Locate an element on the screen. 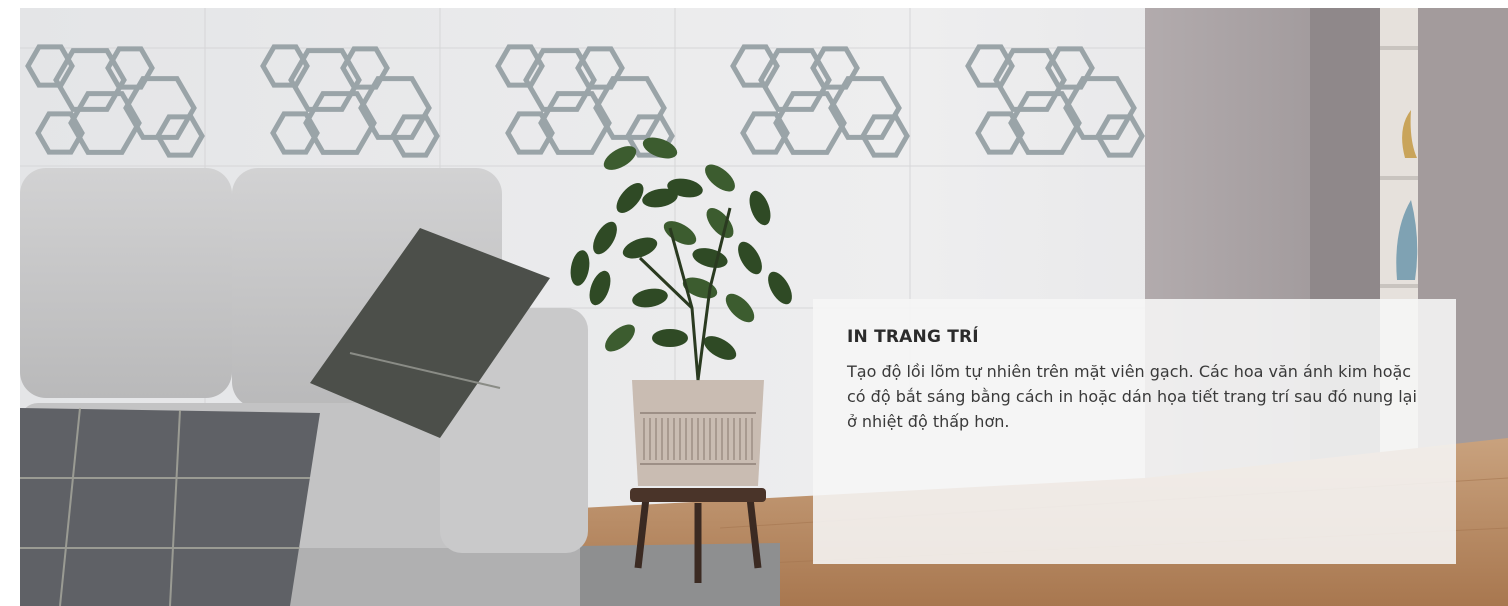 Image resolution: width=1508 pixels, height=606 pixels. throw-blanket is located at coordinates (170, 507).